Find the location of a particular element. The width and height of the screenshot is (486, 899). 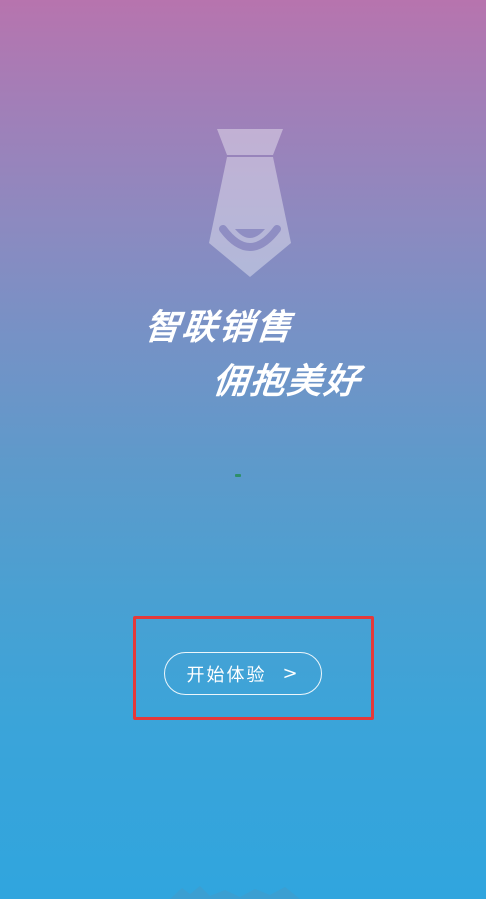

loading-indicator is located at coordinates (238, 475).